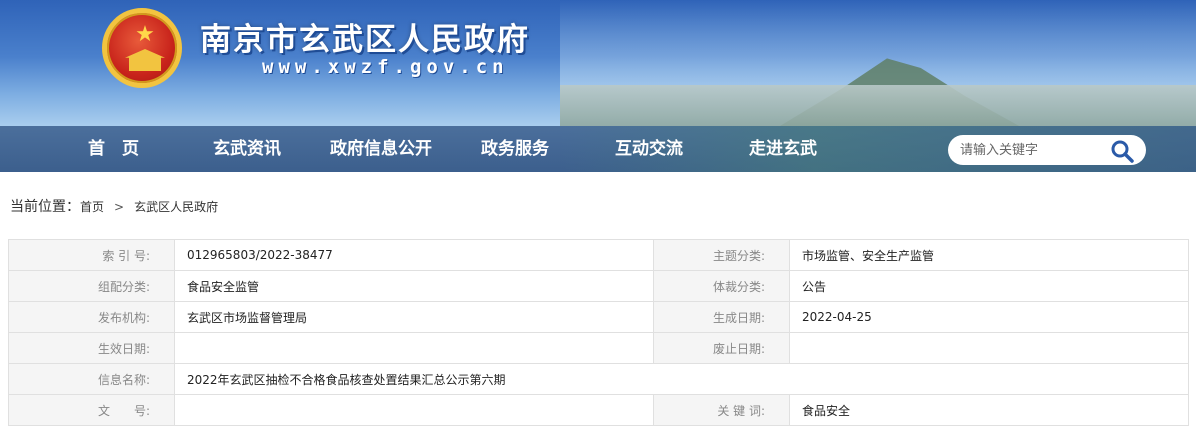  What do you see at coordinates (721, 410) in the screenshot?
I see `keywords-label: 关 键 词:` at bounding box center [721, 410].